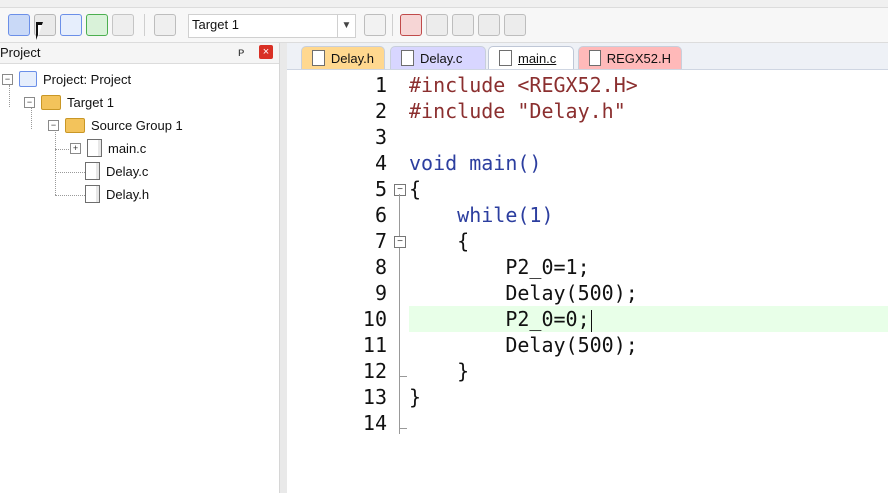 The image size is (888, 493). What do you see at coordinates (374, 423) in the screenshot?
I see `line-number: 14` at bounding box center [374, 423].